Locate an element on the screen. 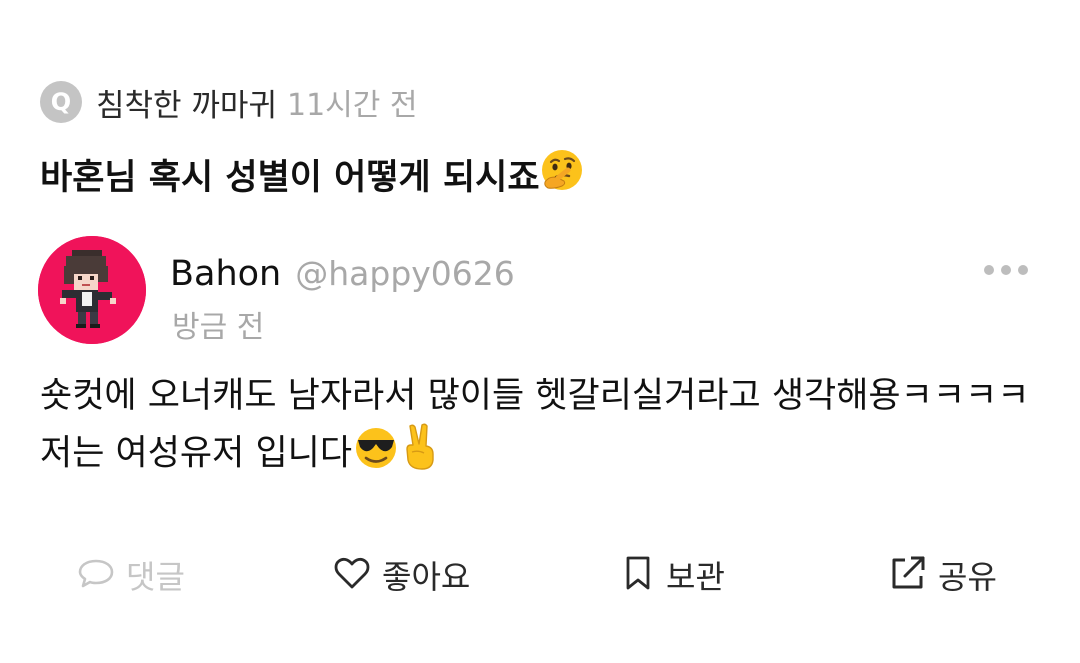 Image resolution: width=1080 pixels, height=663 pixels. share-external-icon is located at coordinates (908, 575).